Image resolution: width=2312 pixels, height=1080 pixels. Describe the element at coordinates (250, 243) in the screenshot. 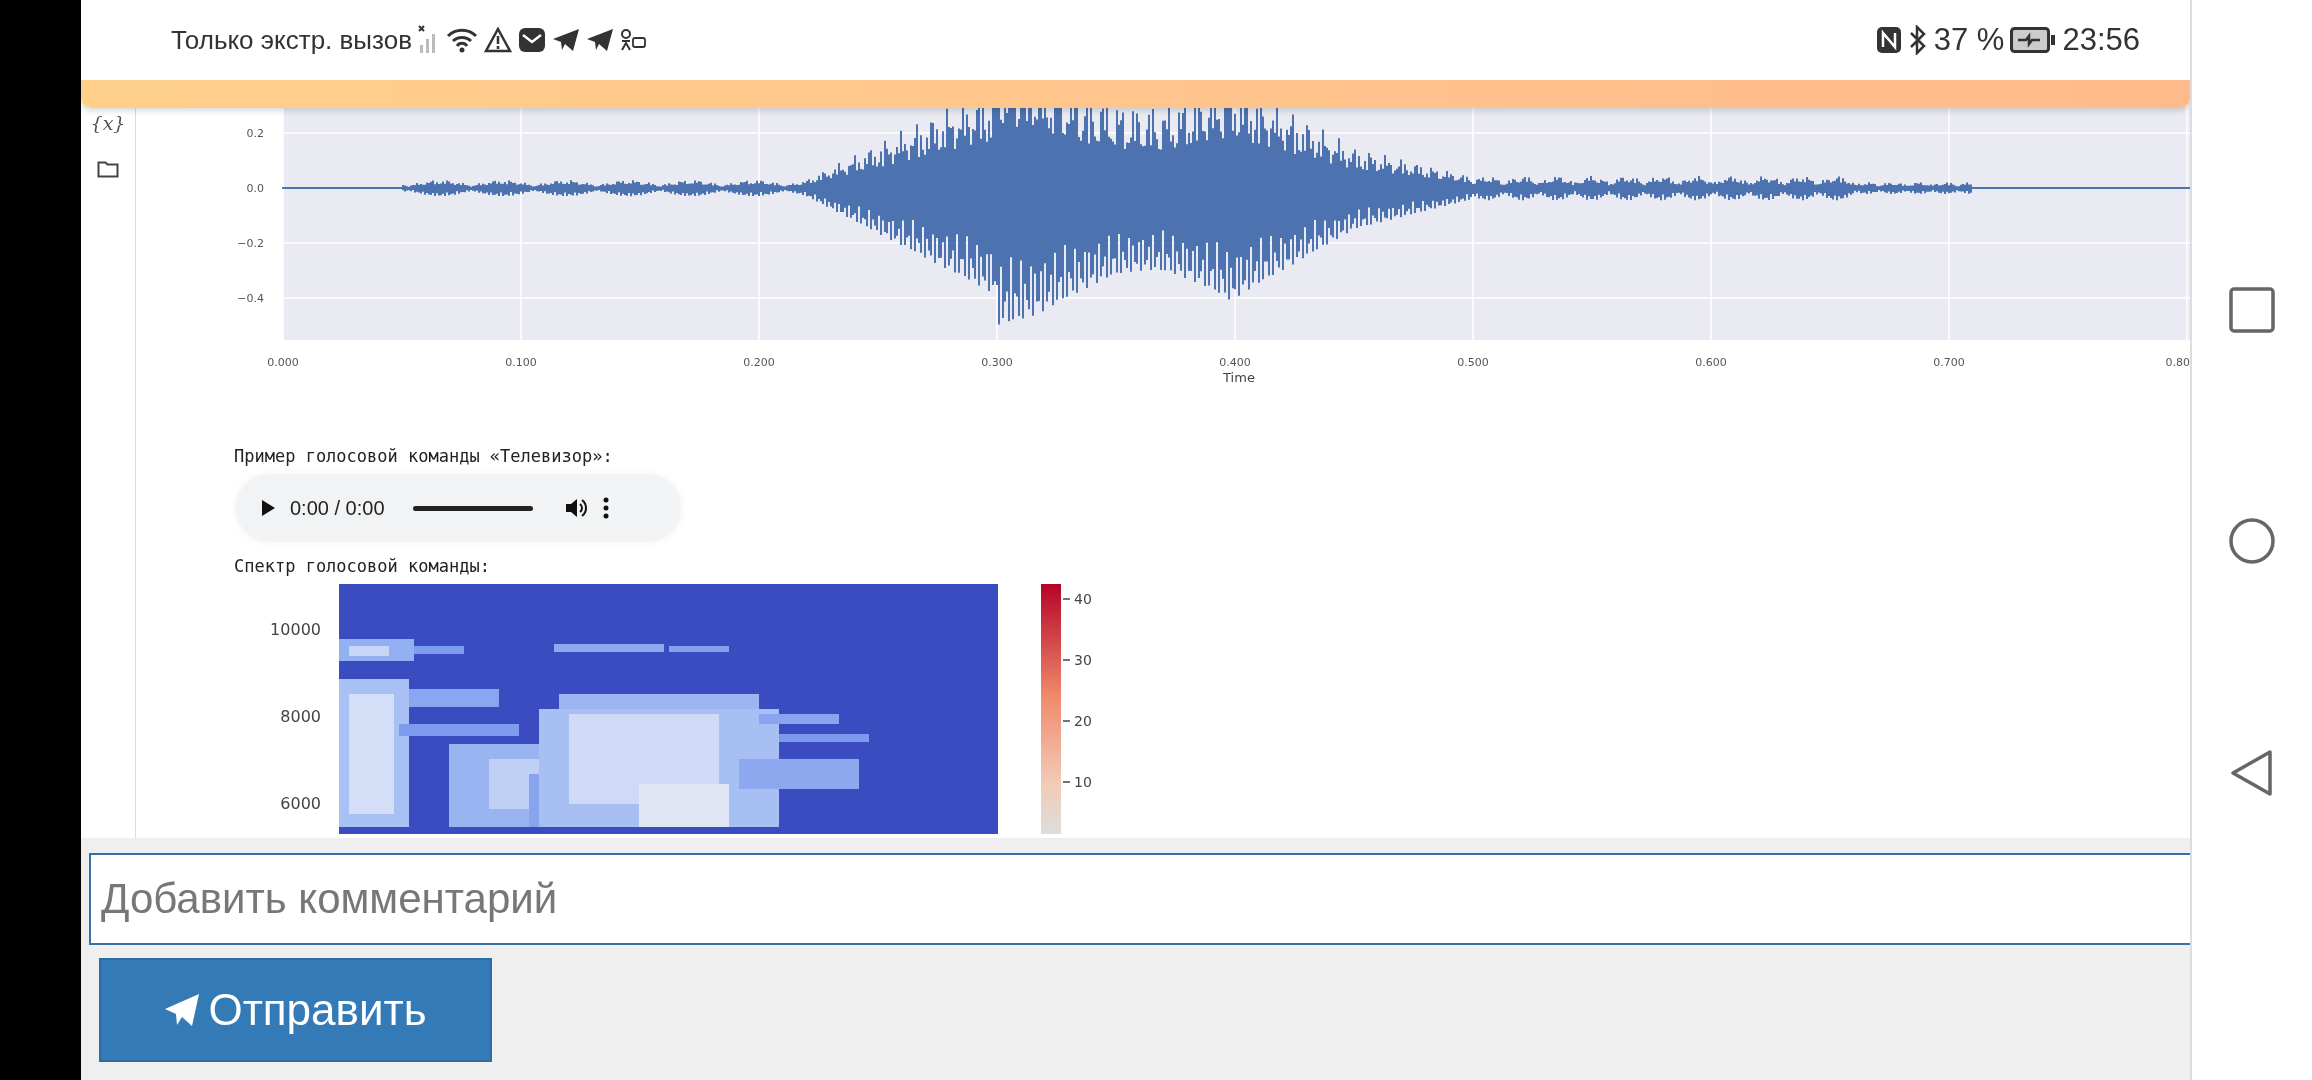

I see `y-tick-label: −0.2` at that location.